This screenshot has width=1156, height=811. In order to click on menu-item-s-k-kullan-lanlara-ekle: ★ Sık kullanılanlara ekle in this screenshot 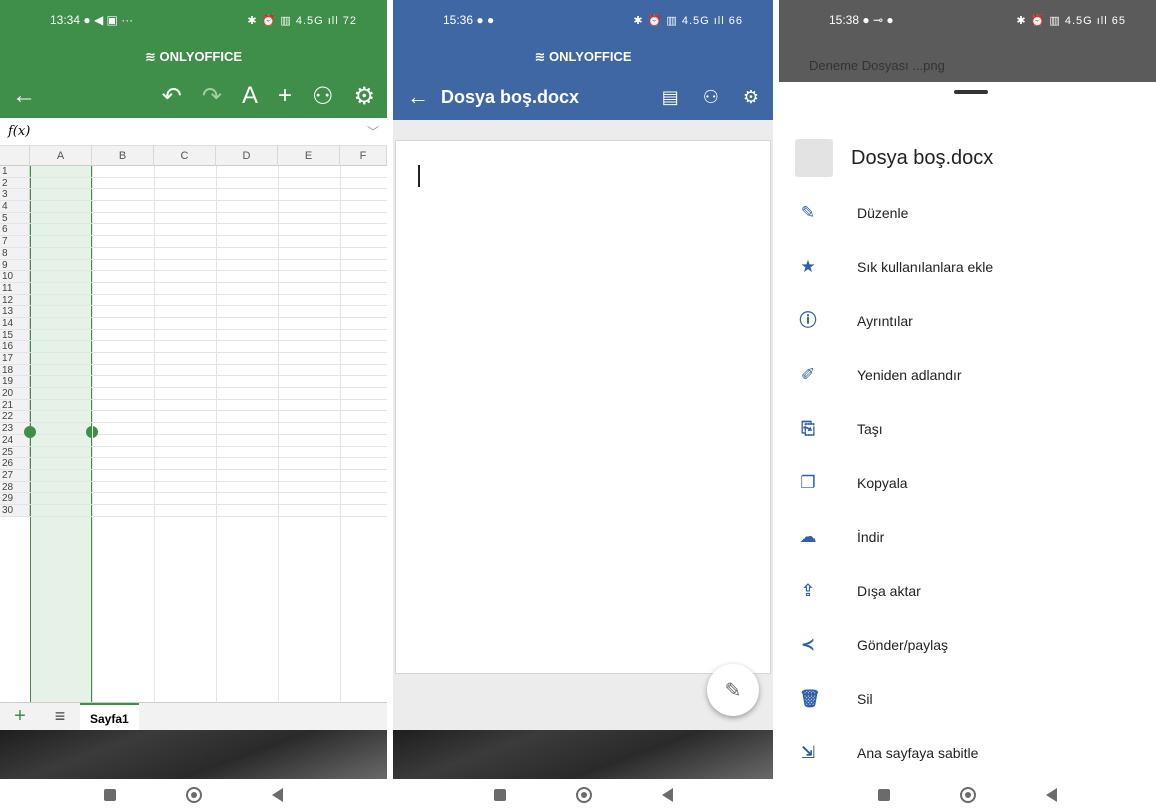, I will do `click(967, 267)`.